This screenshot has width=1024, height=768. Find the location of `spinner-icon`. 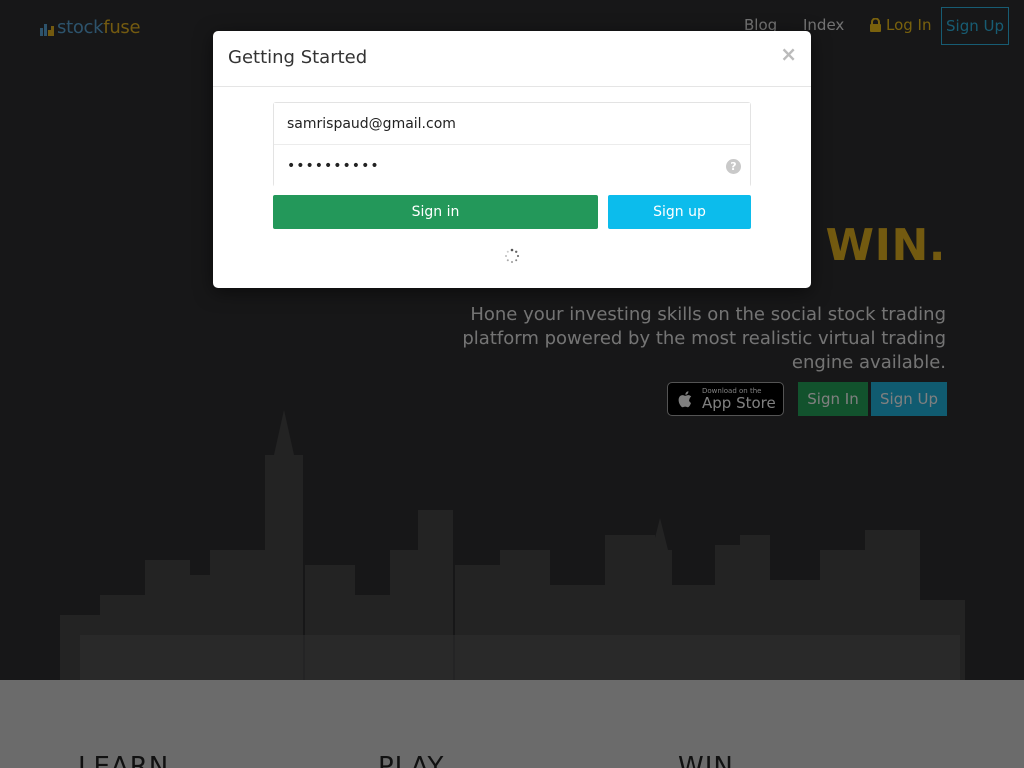

spinner-icon is located at coordinates (512, 255).